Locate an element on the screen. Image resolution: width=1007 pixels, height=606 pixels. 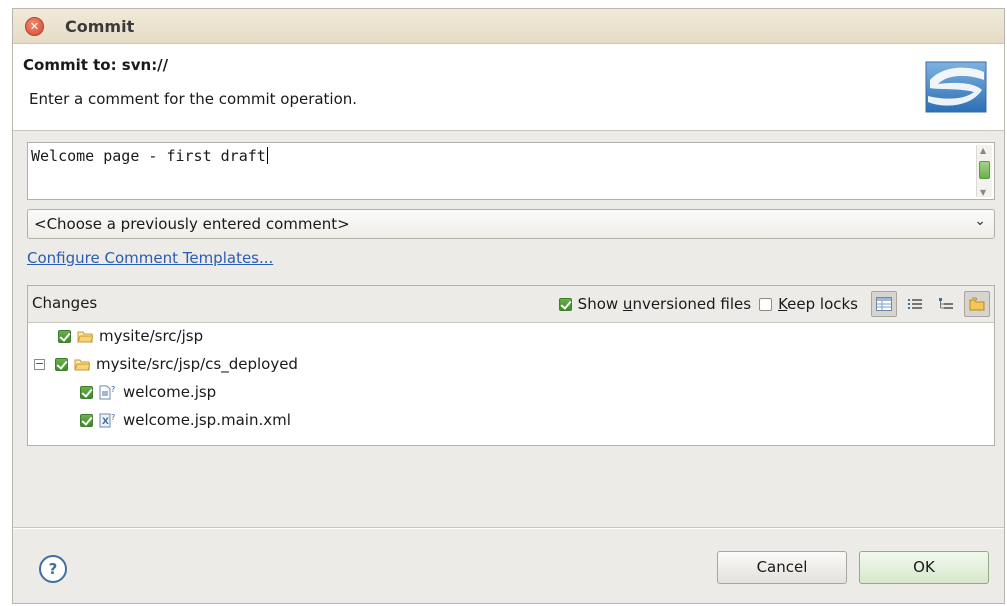
compressed-folders-icon is located at coordinates (977, 304).